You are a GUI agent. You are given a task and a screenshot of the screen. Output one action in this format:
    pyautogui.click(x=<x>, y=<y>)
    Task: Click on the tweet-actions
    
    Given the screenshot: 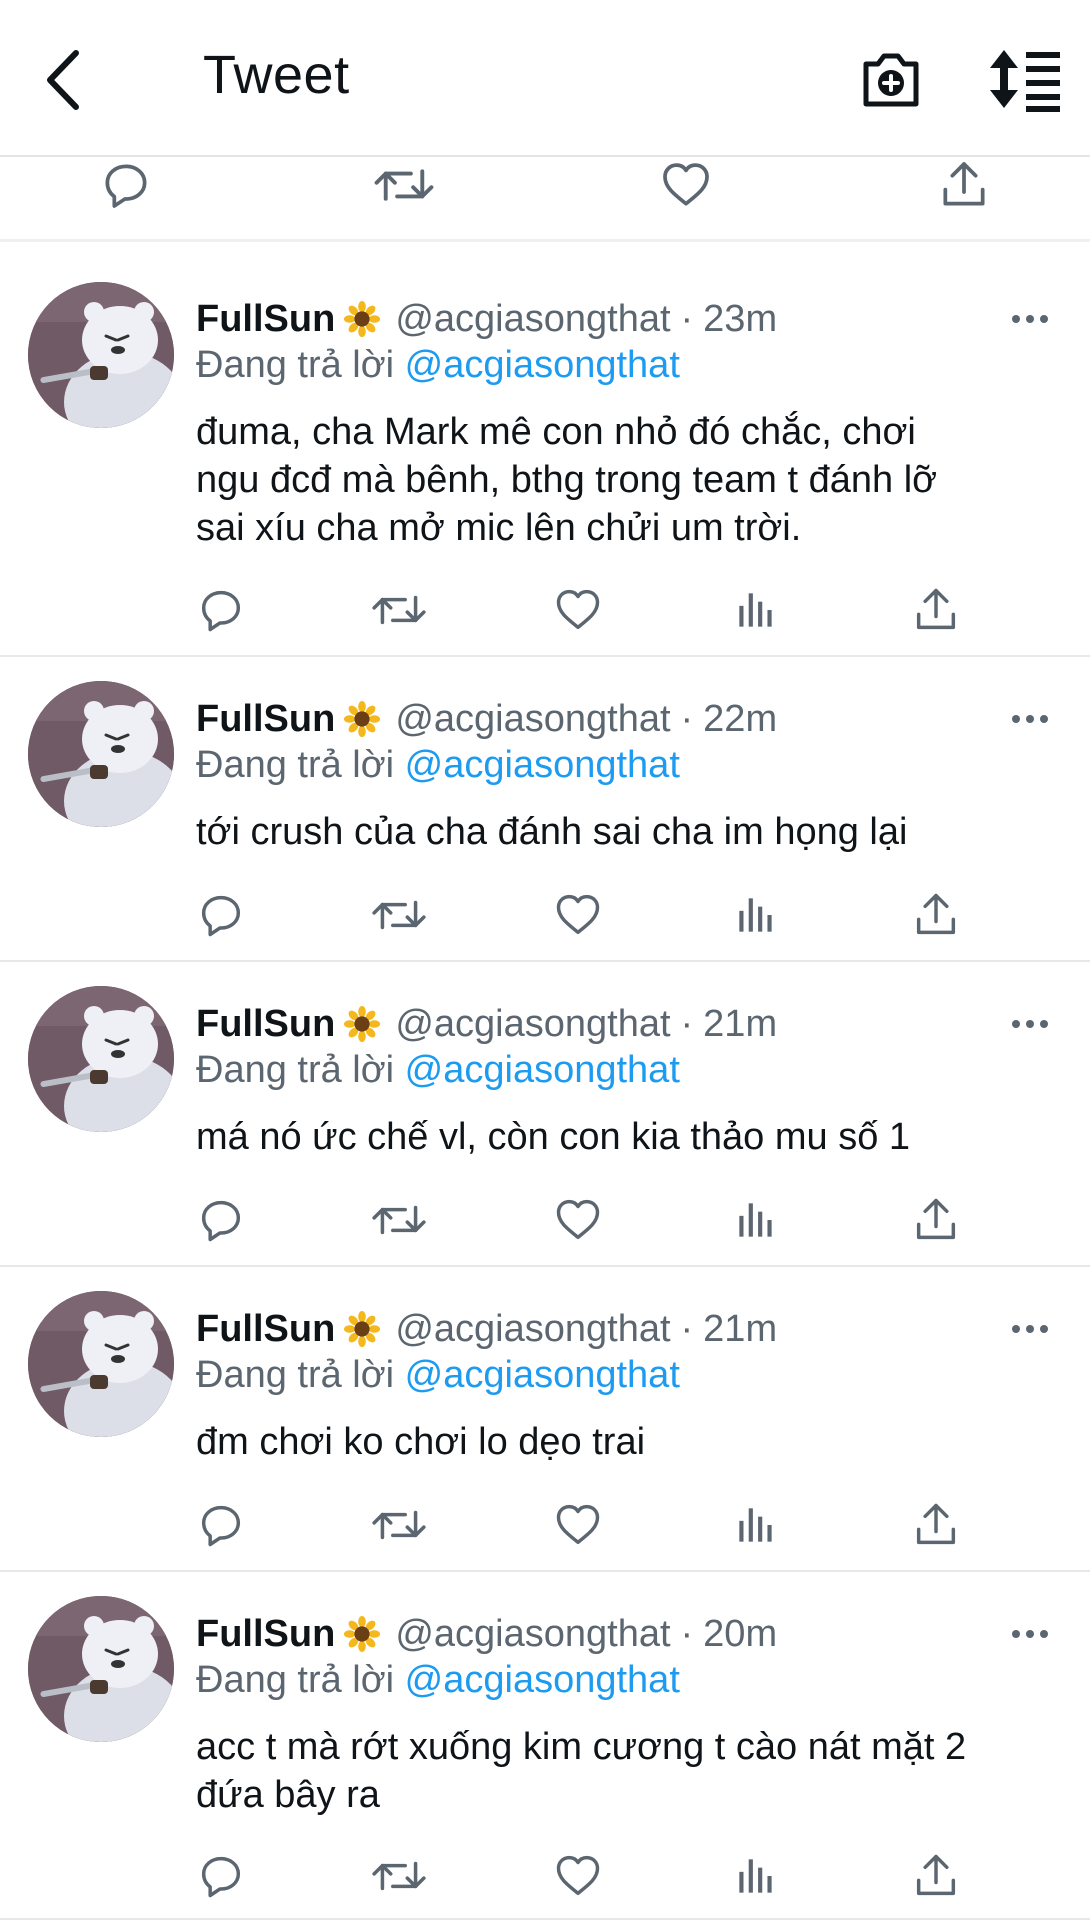 What is the action you would take?
    pyautogui.click(x=545, y=610)
    